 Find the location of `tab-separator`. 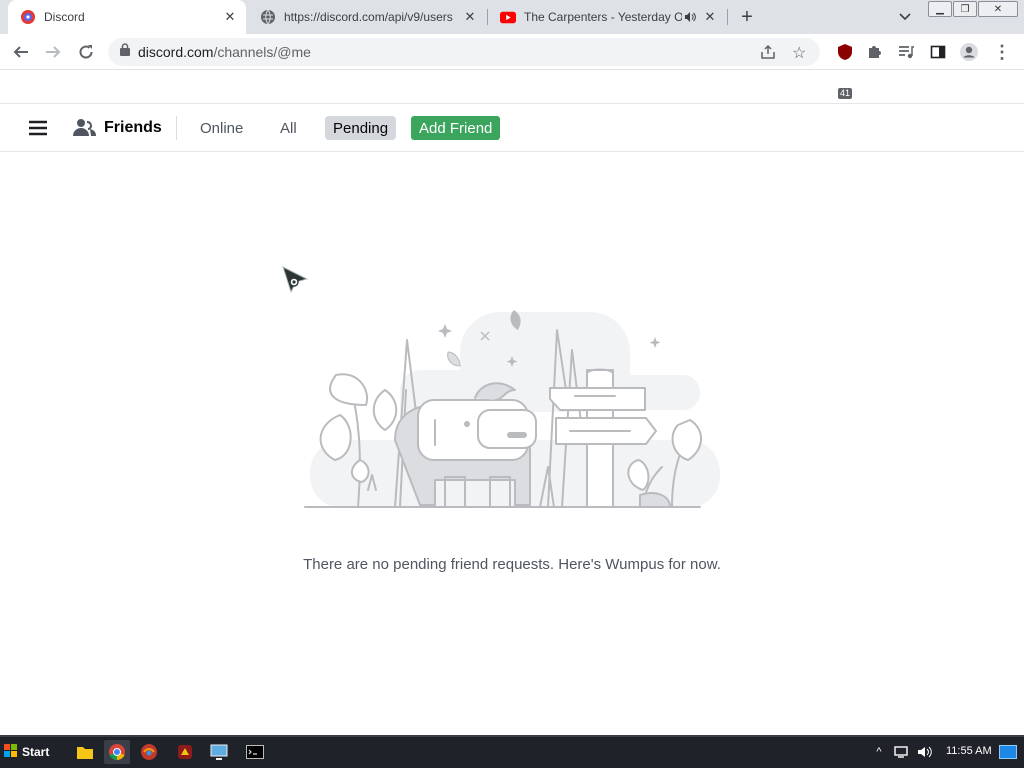

tab-separator is located at coordinates (727, 17).